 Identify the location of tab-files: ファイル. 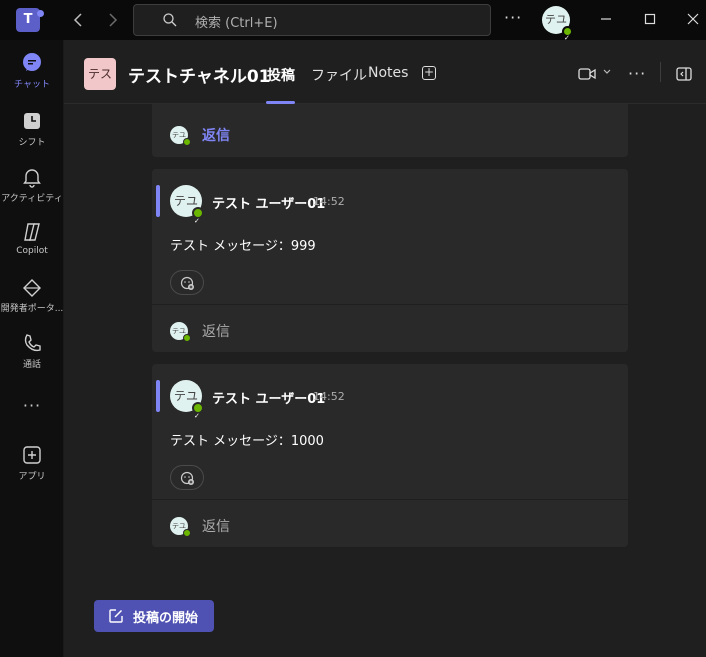
(339, 75).